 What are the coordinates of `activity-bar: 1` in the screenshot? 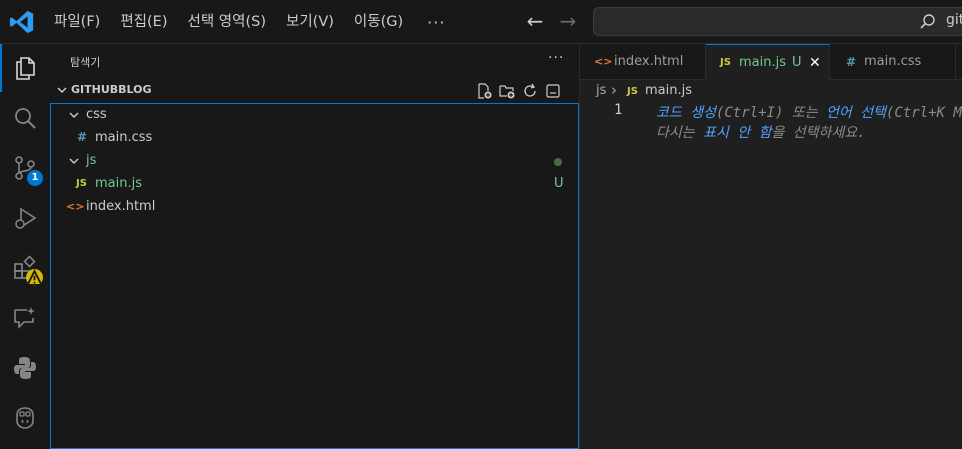 It's located at (25, 246).